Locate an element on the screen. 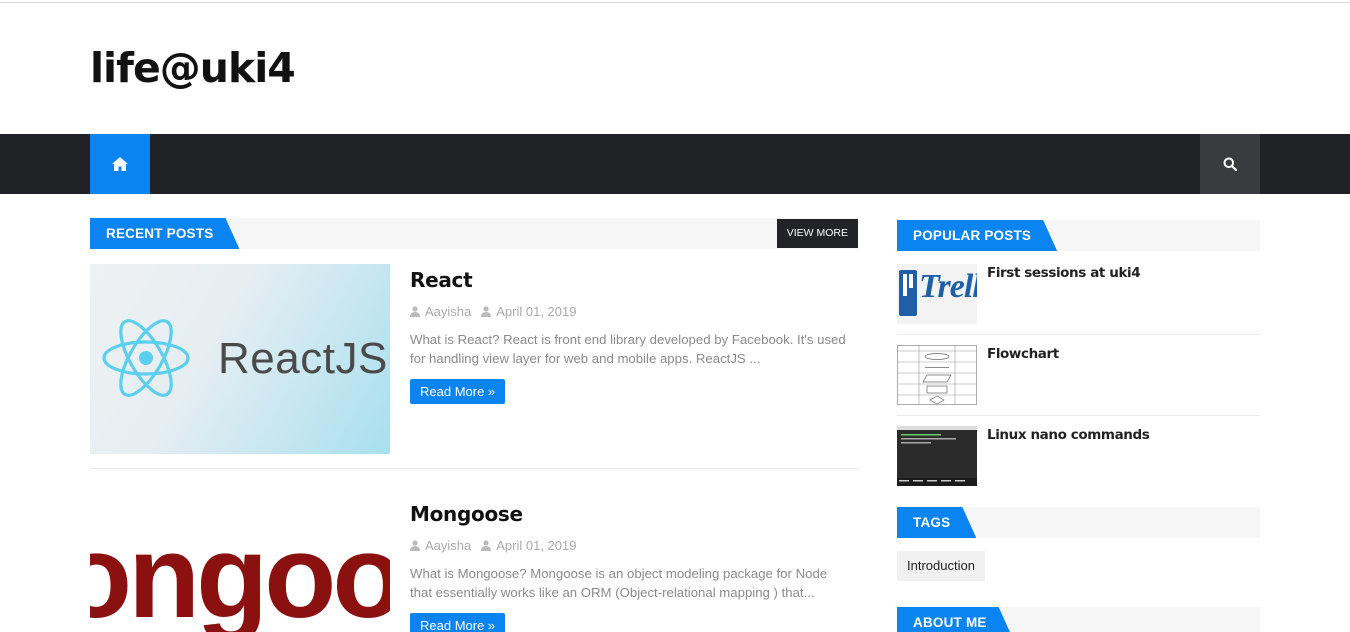 Image resolution: width=1350 pixels, height=632 pixels. search-button is located at coordinates (1230, 164).